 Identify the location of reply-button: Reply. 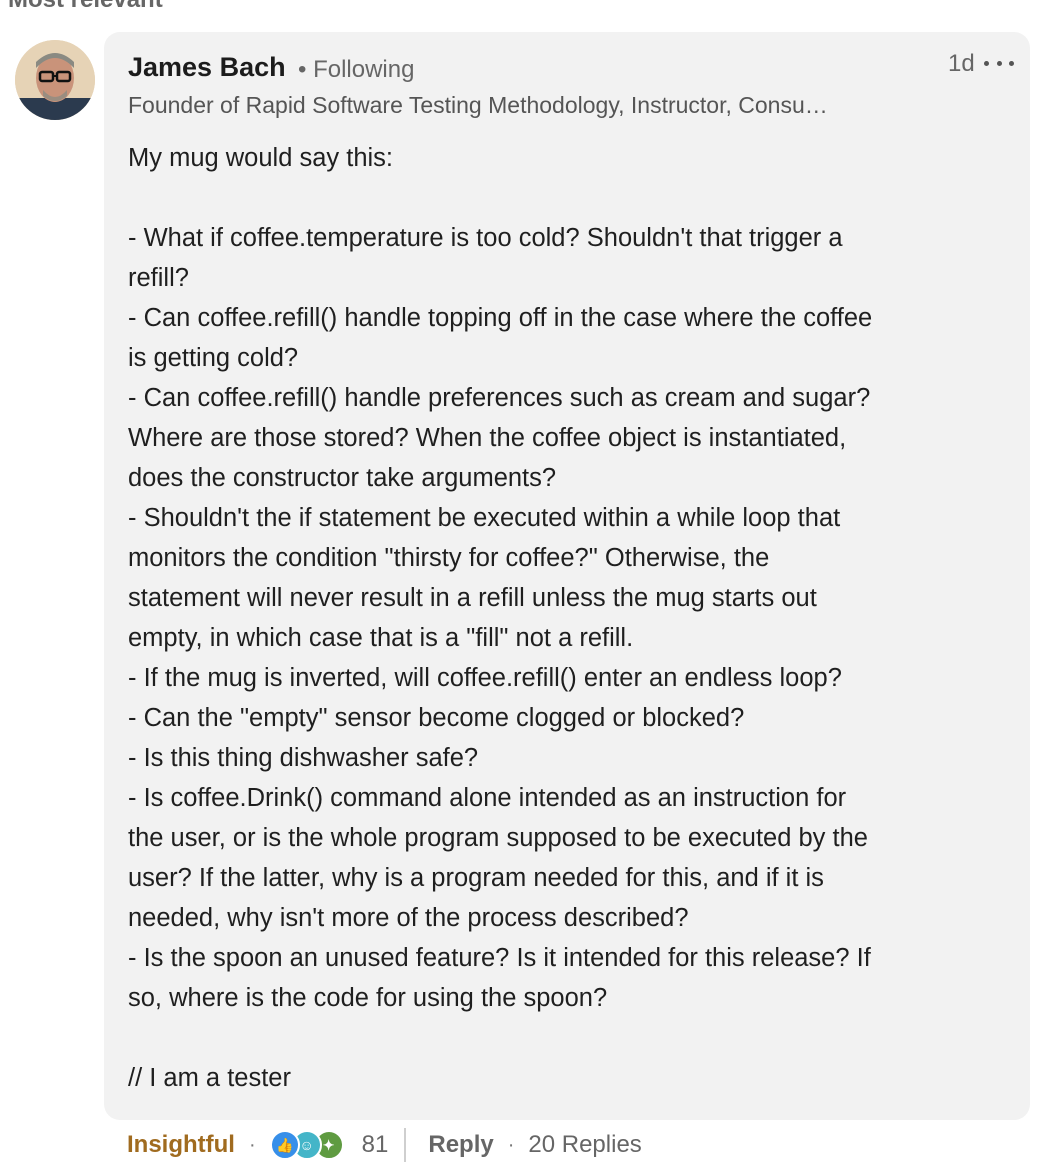
(460, 1145).